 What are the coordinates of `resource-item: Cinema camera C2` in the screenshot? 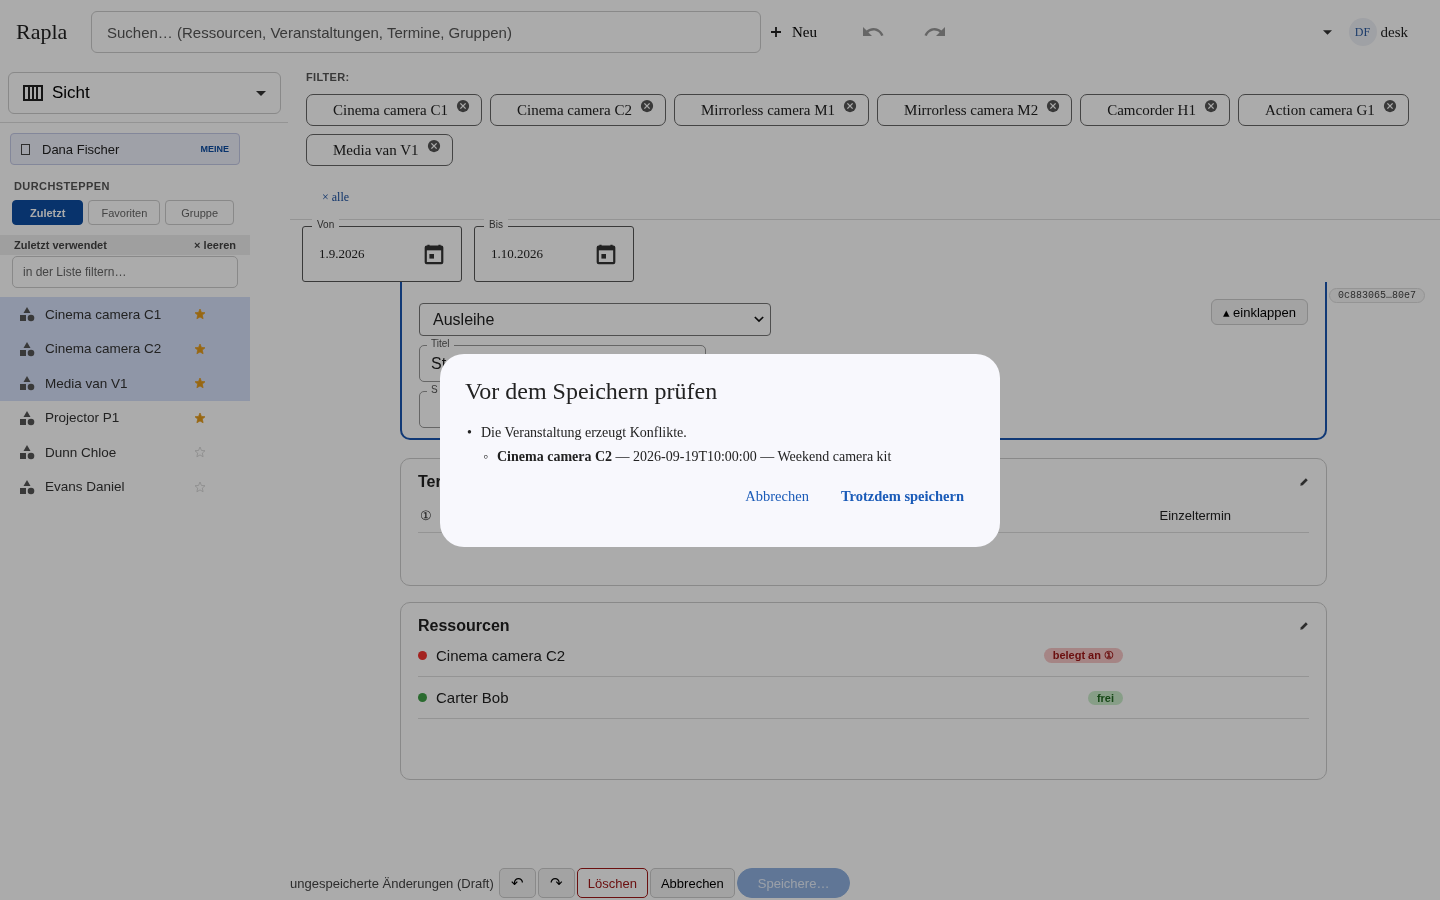 It's located at (125, 348).